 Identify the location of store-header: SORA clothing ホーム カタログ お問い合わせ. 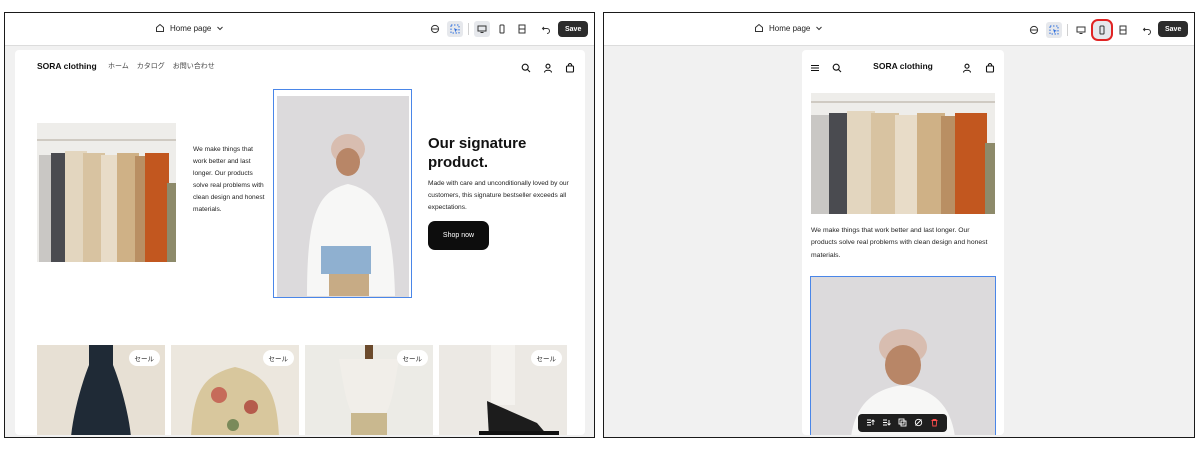
(300, 65).